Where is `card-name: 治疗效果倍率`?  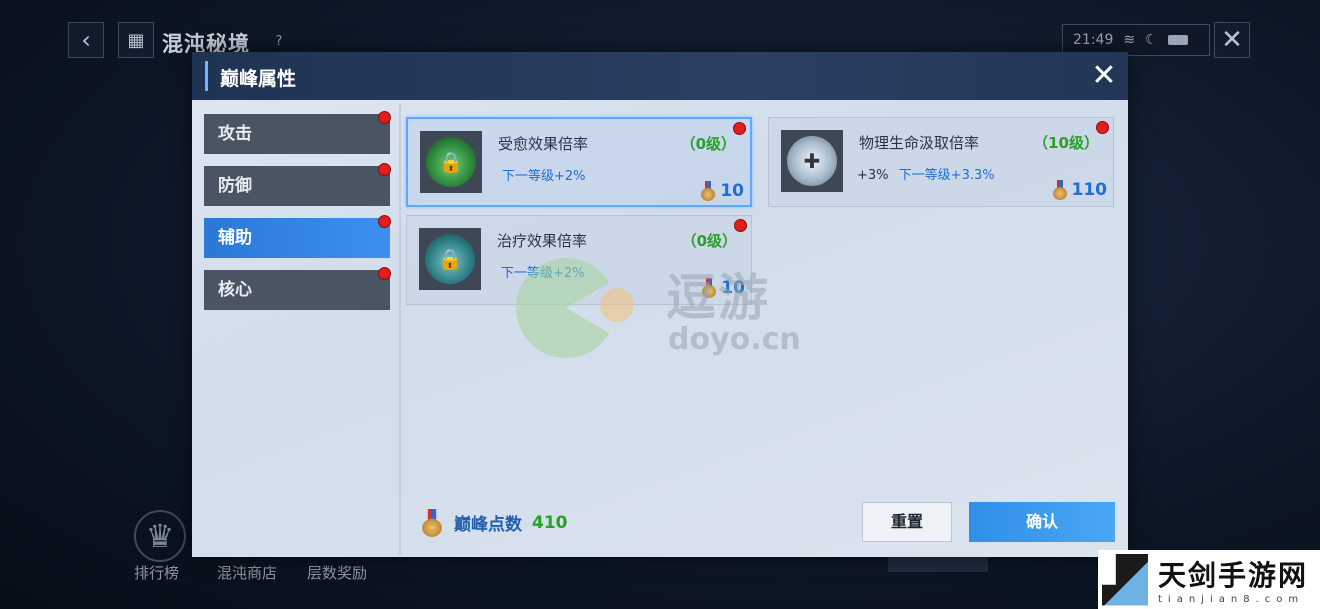
card-name: 治疗效果倍率 is located at coordinates (542, 241).